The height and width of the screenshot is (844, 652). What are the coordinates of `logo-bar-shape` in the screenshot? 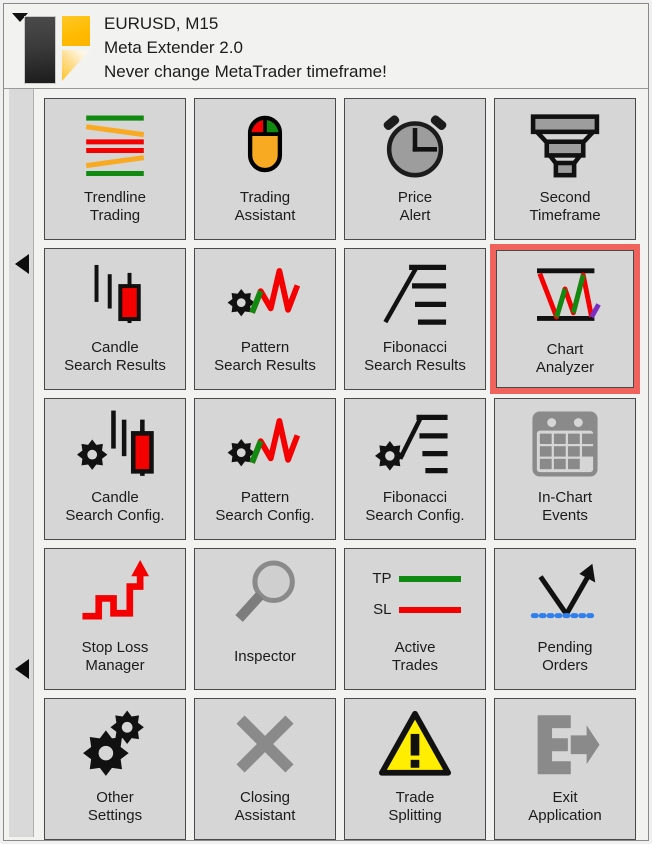 It's located at (40, 50).